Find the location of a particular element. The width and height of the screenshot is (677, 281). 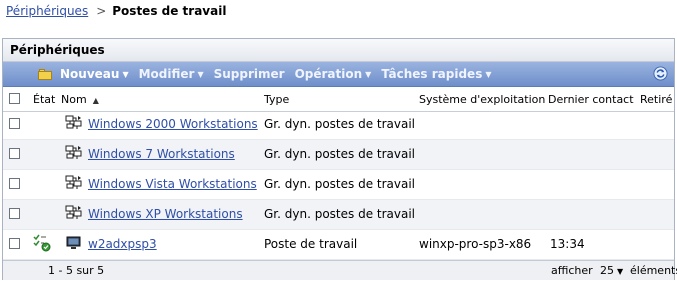

row-last-contact: 13:34 is located at coordinates (567, 244).